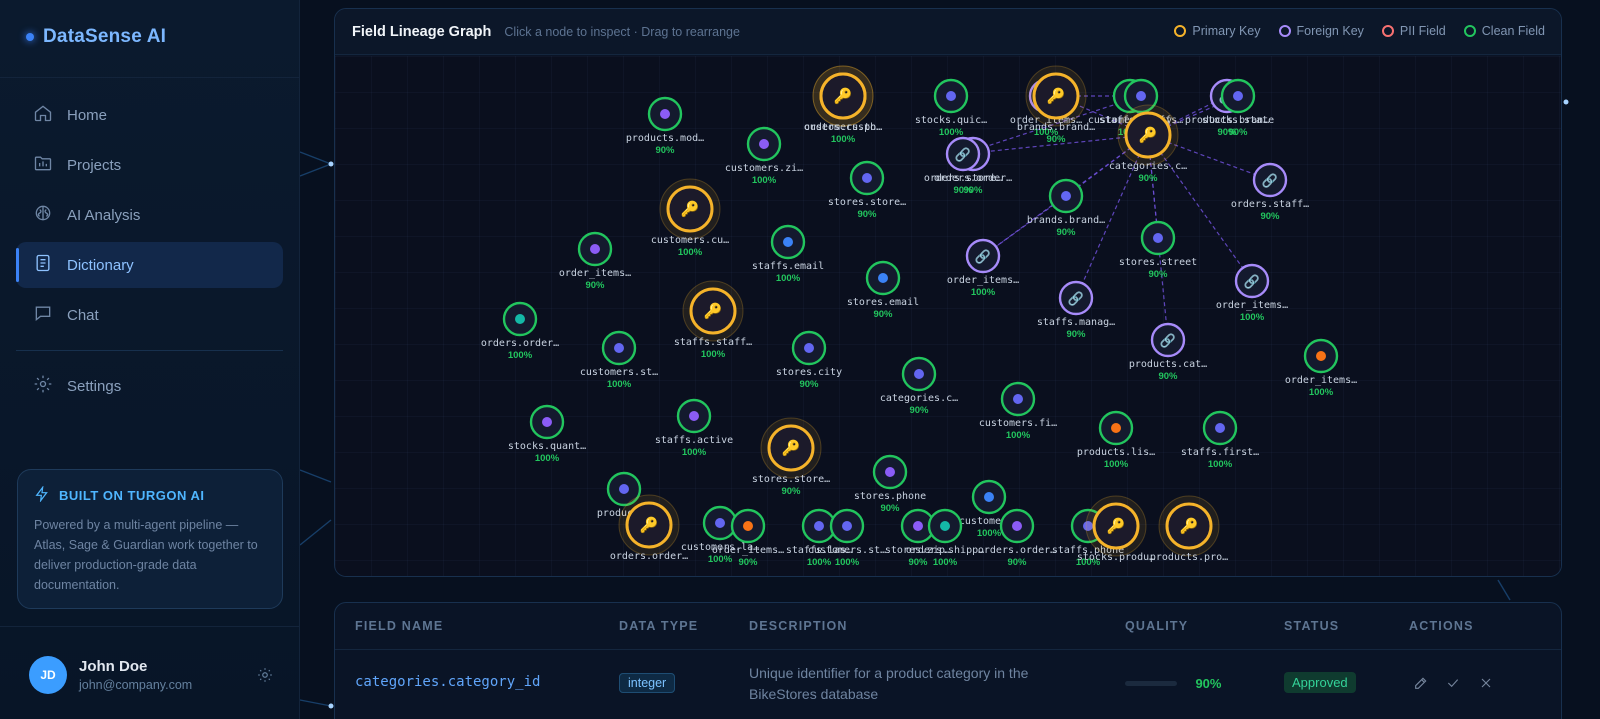 This screenshot has width=1600, height=719. I want to click on avatar: JD, so click(48, 675).